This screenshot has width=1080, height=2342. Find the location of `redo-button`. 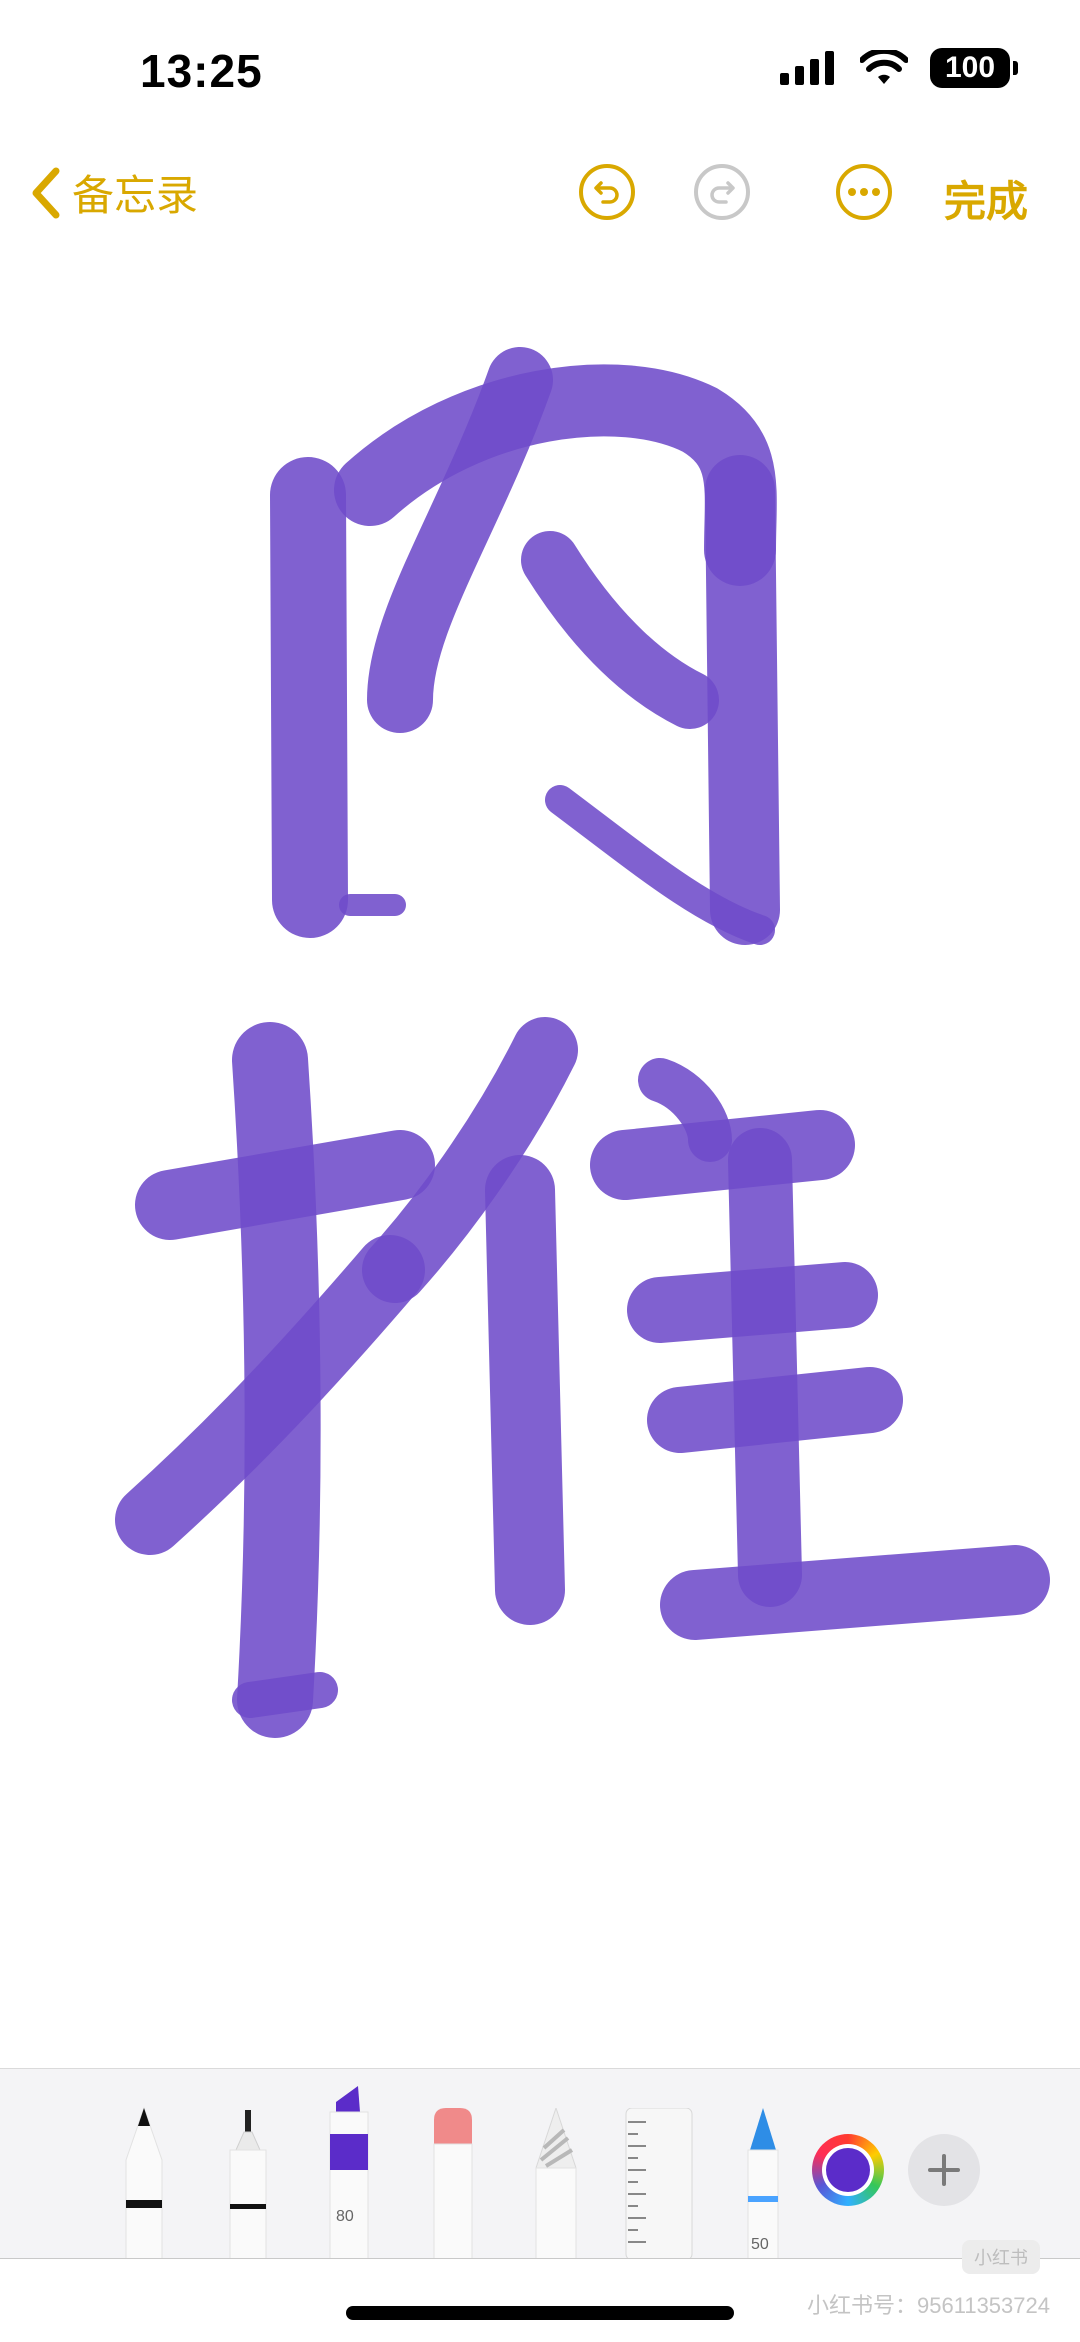

redo-button is located at coordinates (722, 192).